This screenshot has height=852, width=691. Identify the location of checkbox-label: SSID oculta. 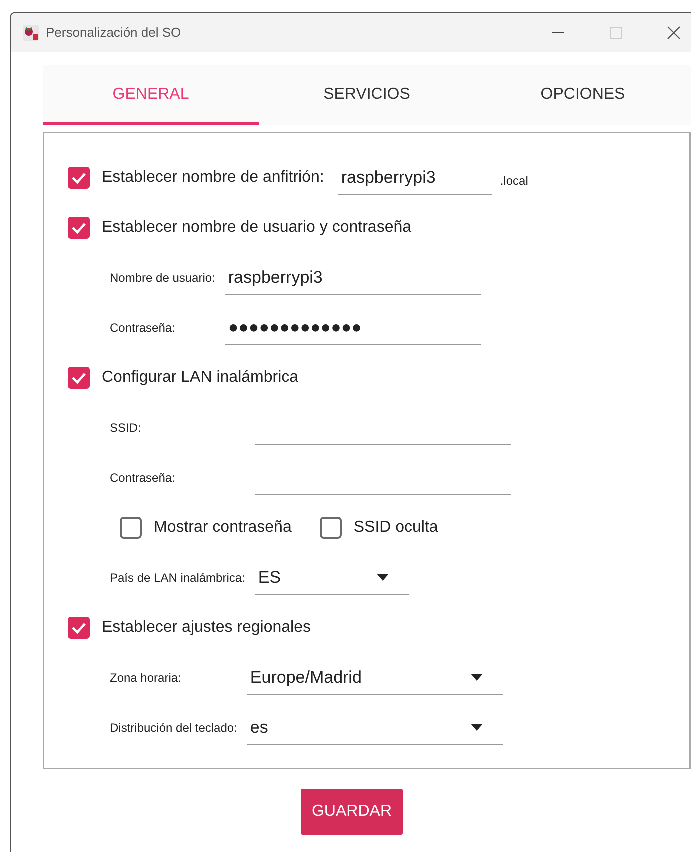
(396, 528).